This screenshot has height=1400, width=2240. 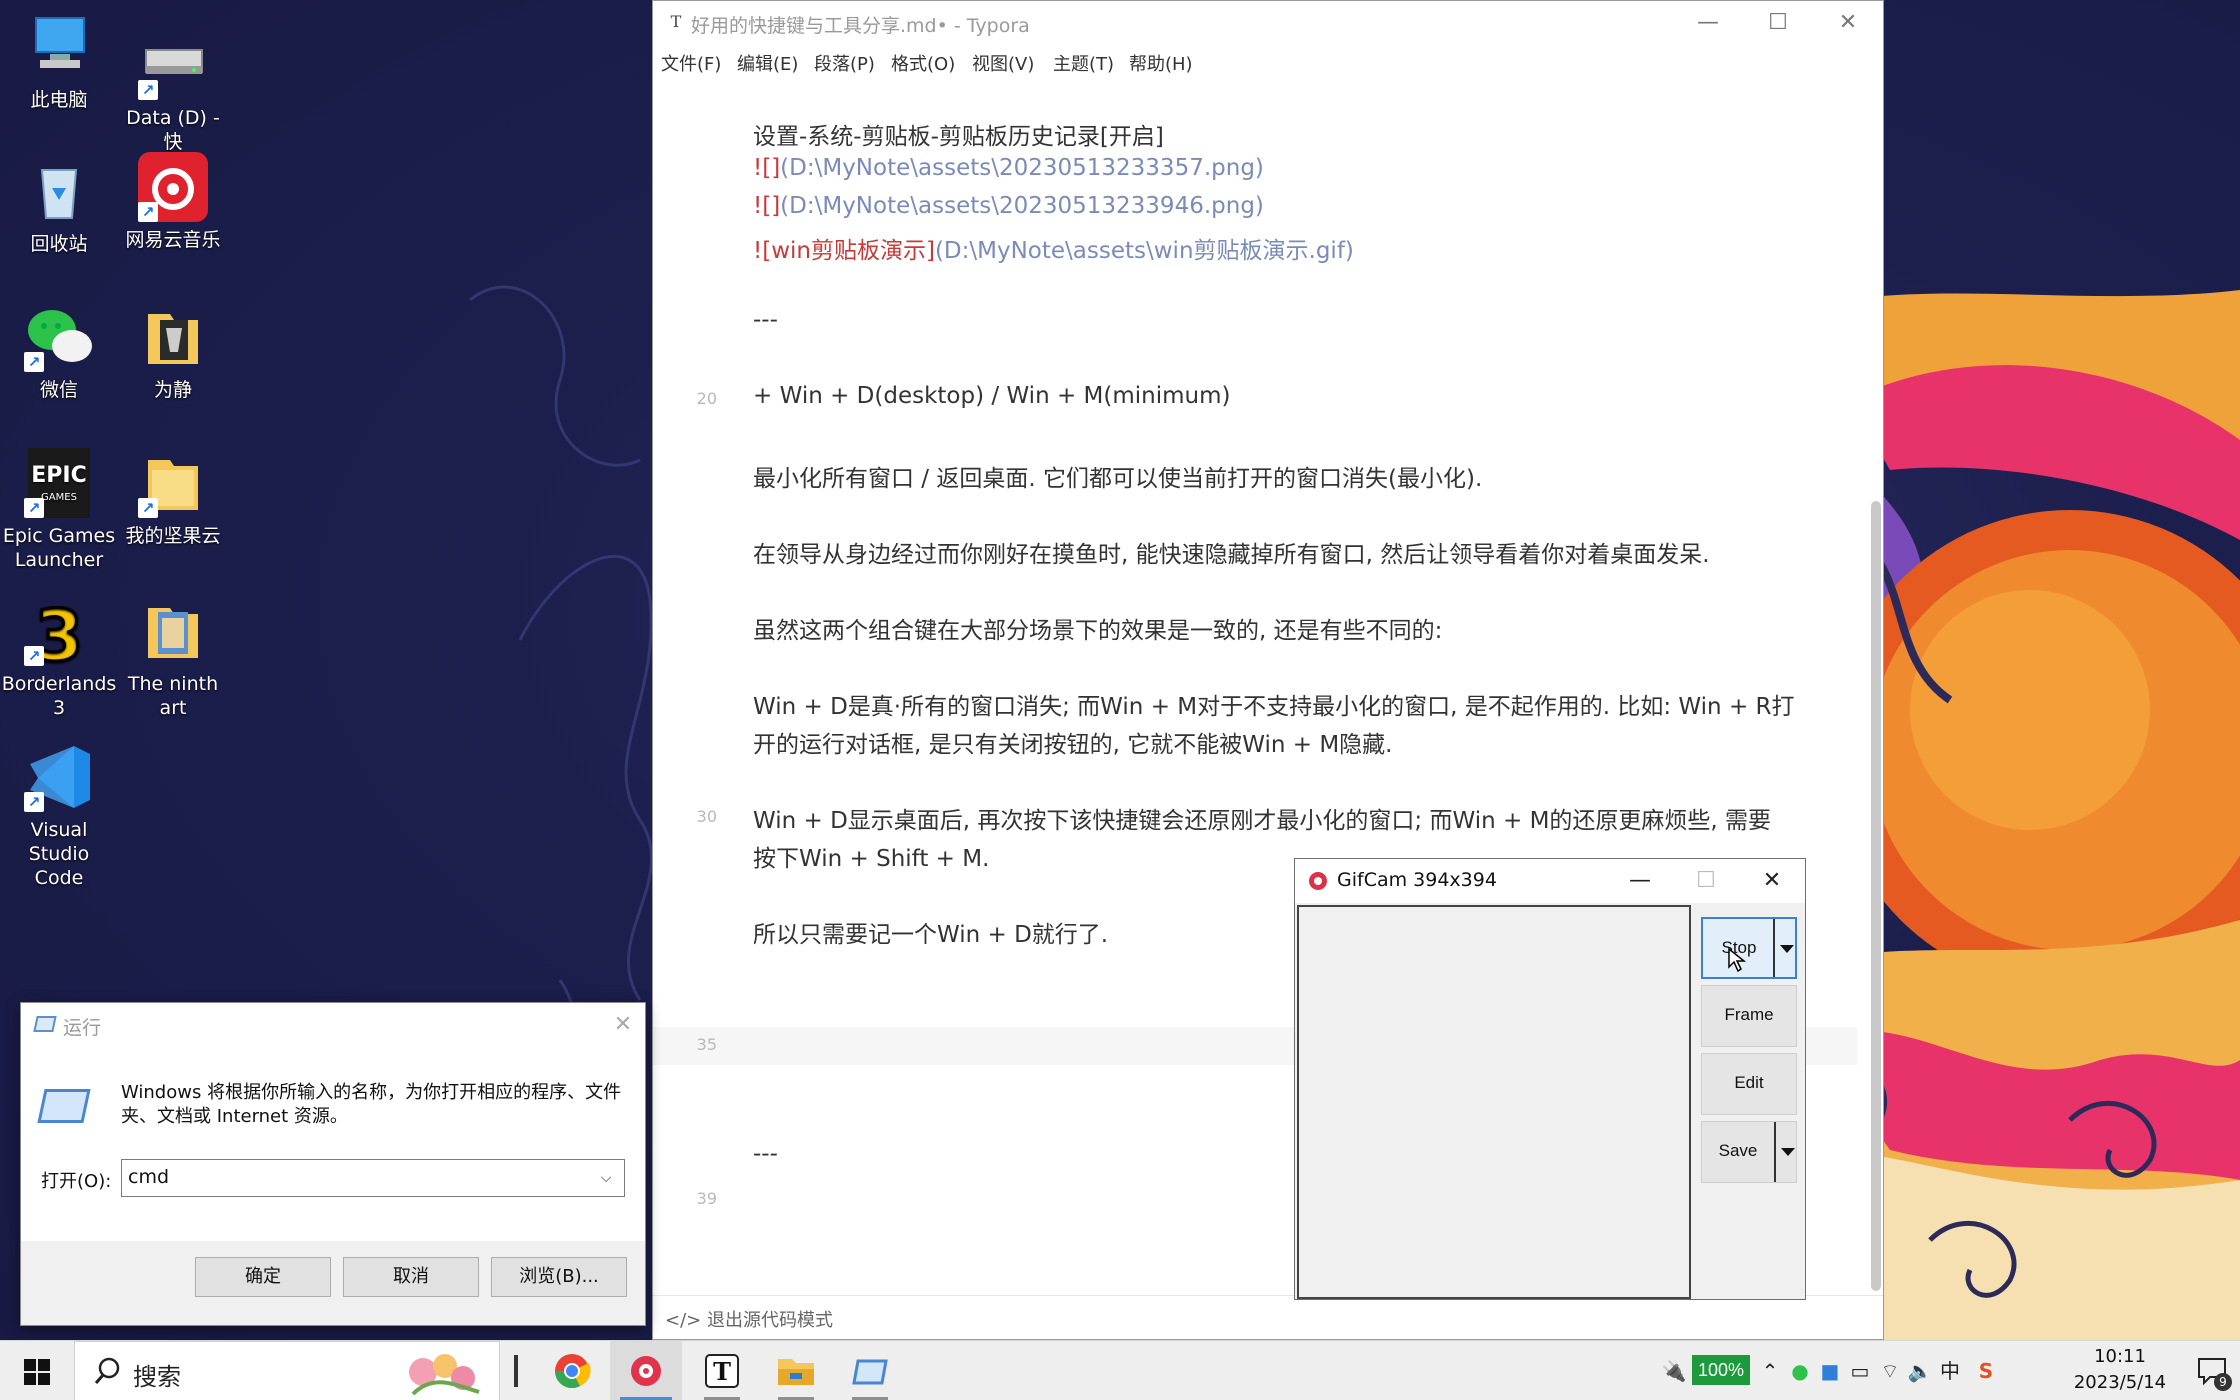 What do you see at coordinates (59, 816) in the screenshot?
I see `desktop-icon-vscode: ↗ Visual Studio Code` at bounding box center [59, 816].